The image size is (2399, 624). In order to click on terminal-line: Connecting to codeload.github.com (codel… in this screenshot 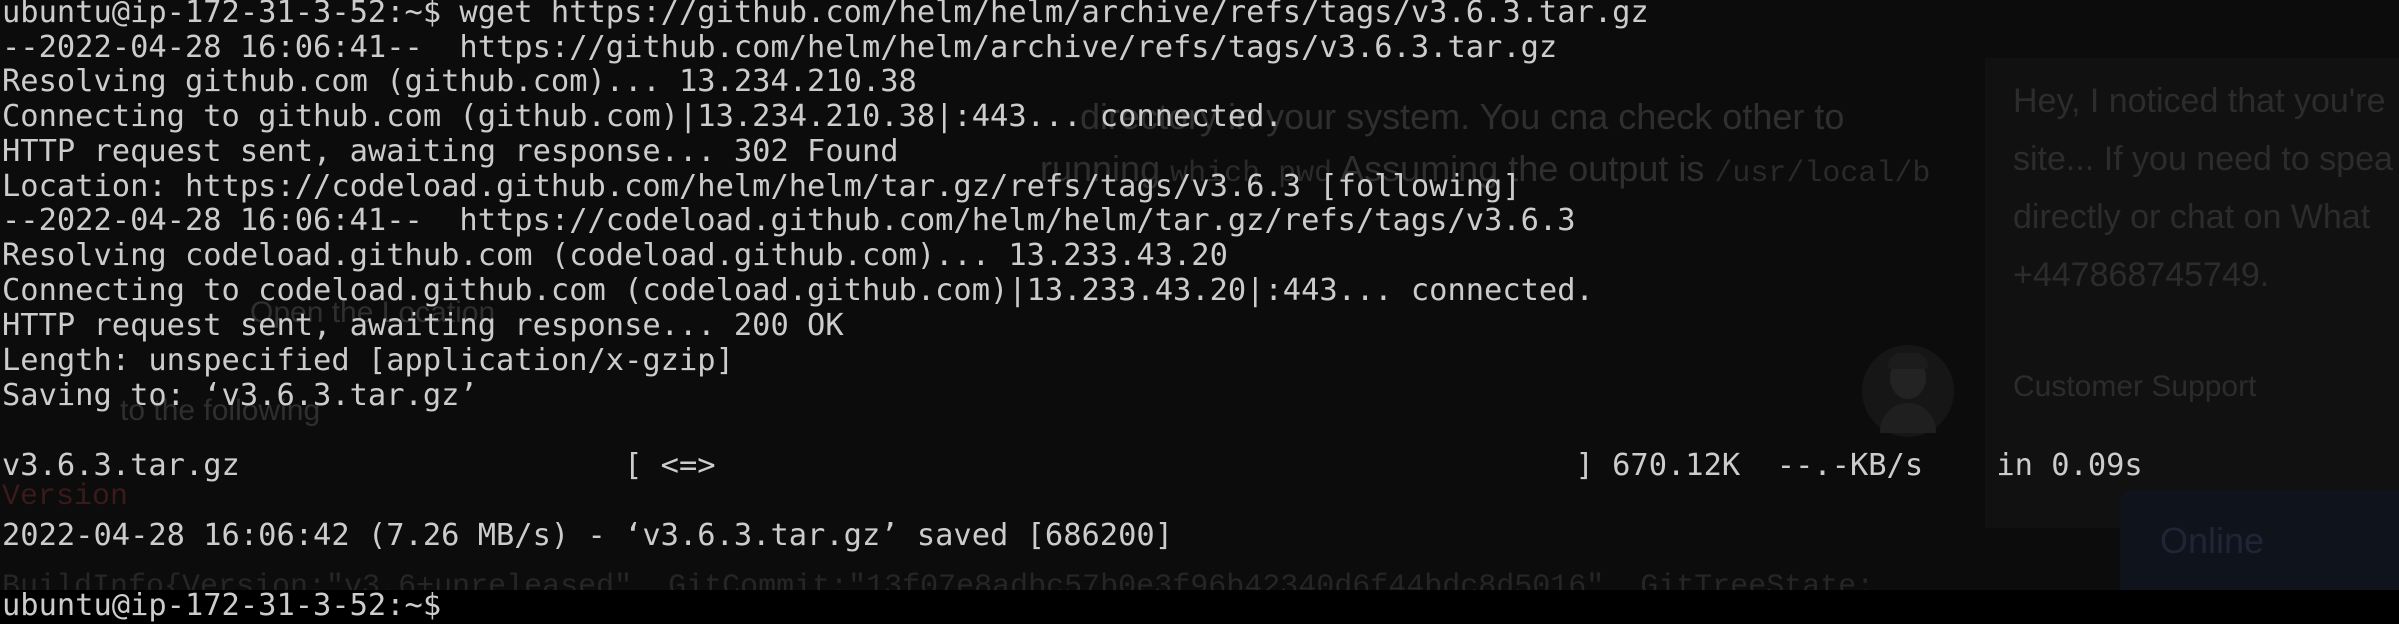, I will do `click(798, 290)`.